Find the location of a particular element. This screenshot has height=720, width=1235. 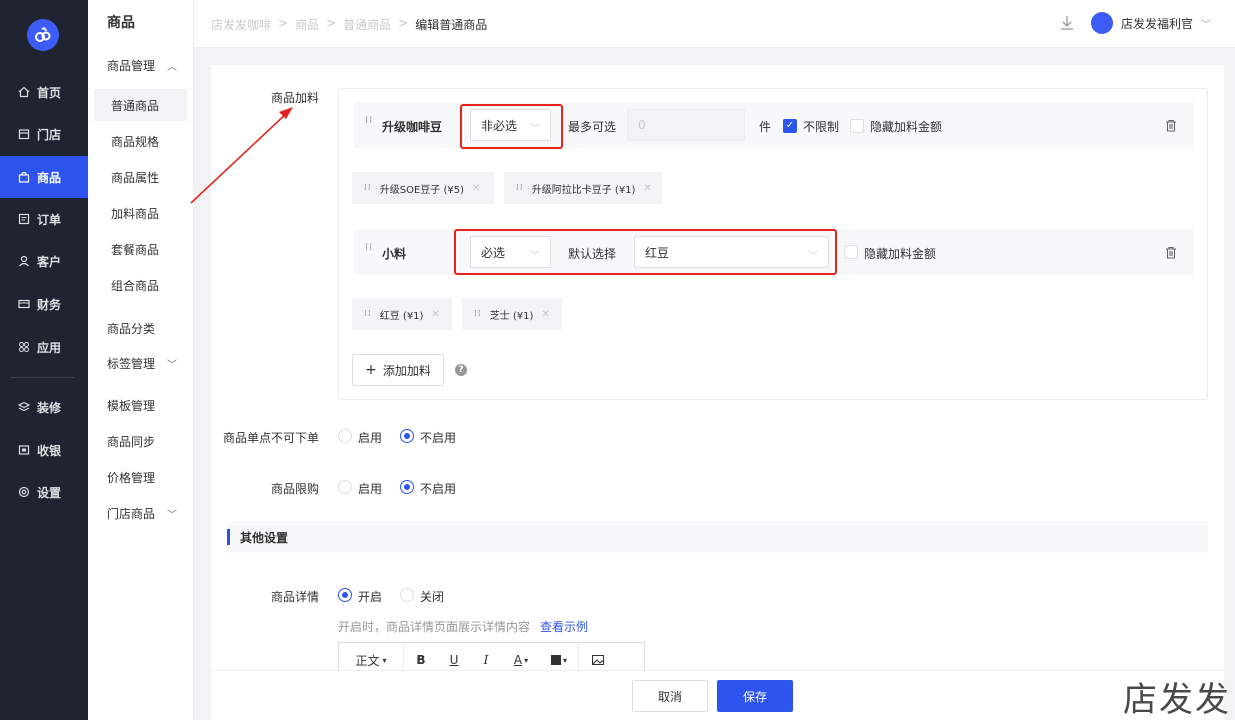

detail-on-radio is located at coordinates (345, 595).